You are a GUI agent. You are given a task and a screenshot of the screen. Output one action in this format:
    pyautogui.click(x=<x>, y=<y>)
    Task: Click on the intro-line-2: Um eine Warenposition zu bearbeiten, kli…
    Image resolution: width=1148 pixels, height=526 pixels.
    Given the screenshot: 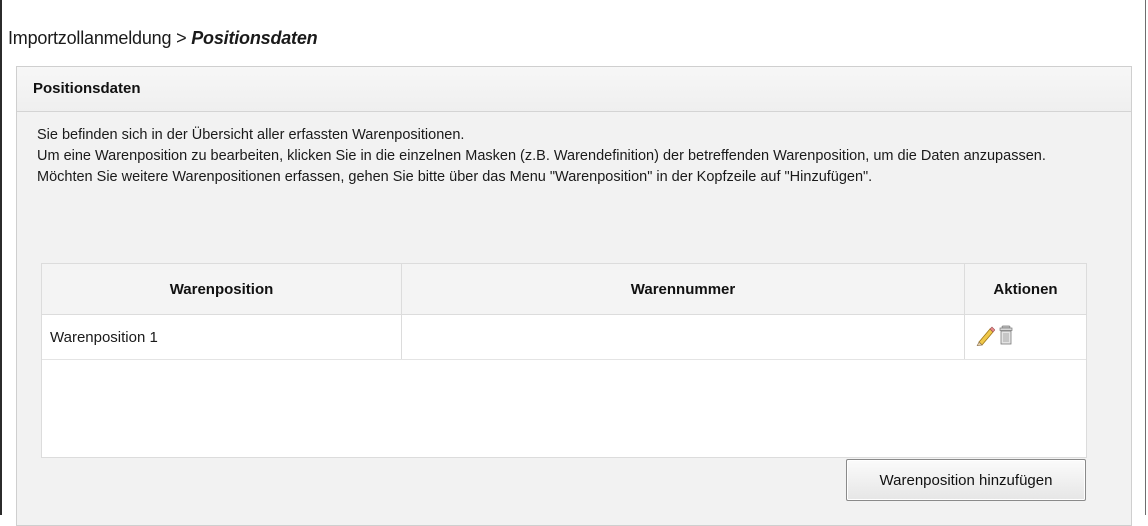 What is the action you would take?
    pyautogui.click(x=541, y=156)
    